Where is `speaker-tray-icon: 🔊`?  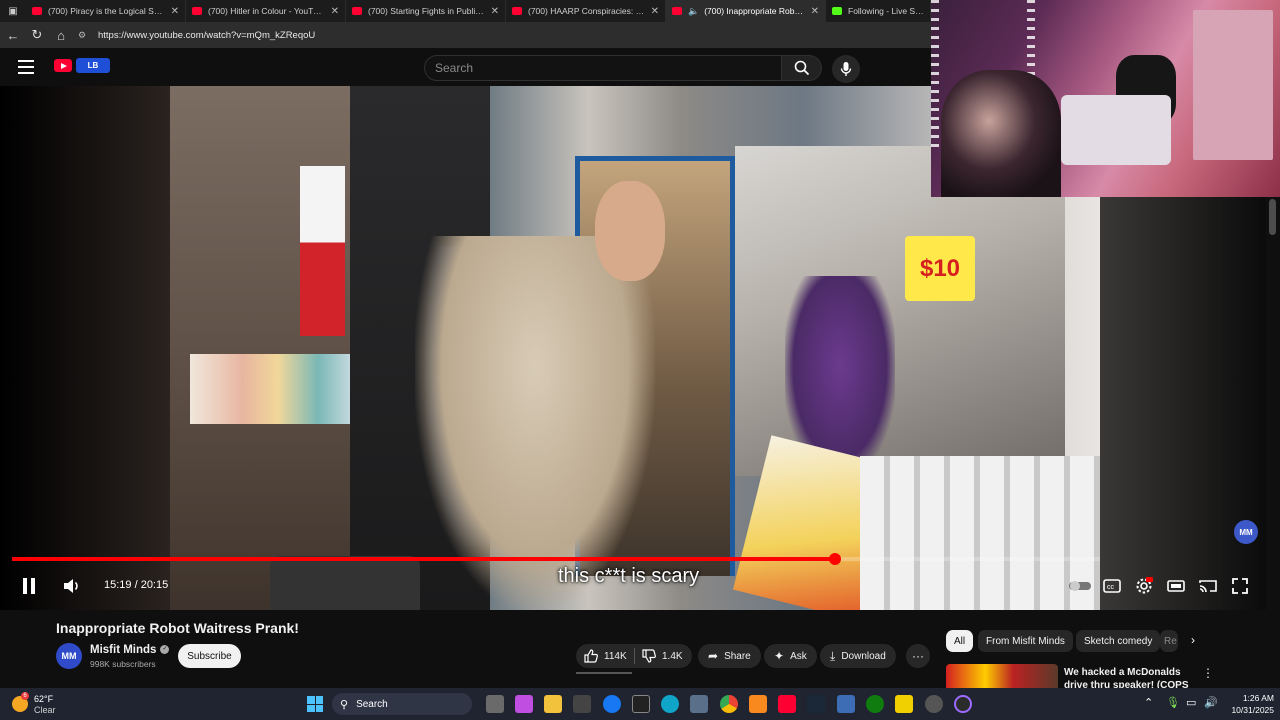
speaker-tray-icon: 🔊 is located at coordinates (1211, 702).